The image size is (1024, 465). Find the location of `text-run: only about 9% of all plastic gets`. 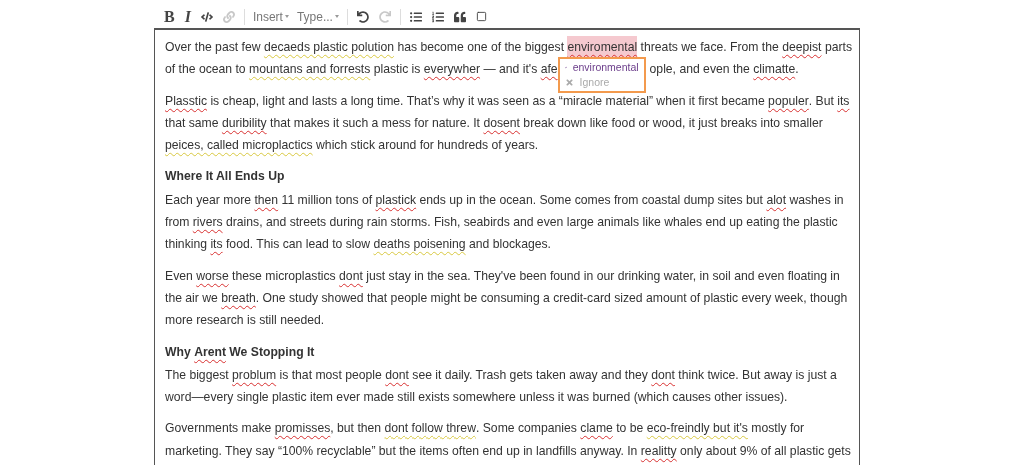

text-run: only about 9% of all plastic gets is located at coordinates (765, 451).